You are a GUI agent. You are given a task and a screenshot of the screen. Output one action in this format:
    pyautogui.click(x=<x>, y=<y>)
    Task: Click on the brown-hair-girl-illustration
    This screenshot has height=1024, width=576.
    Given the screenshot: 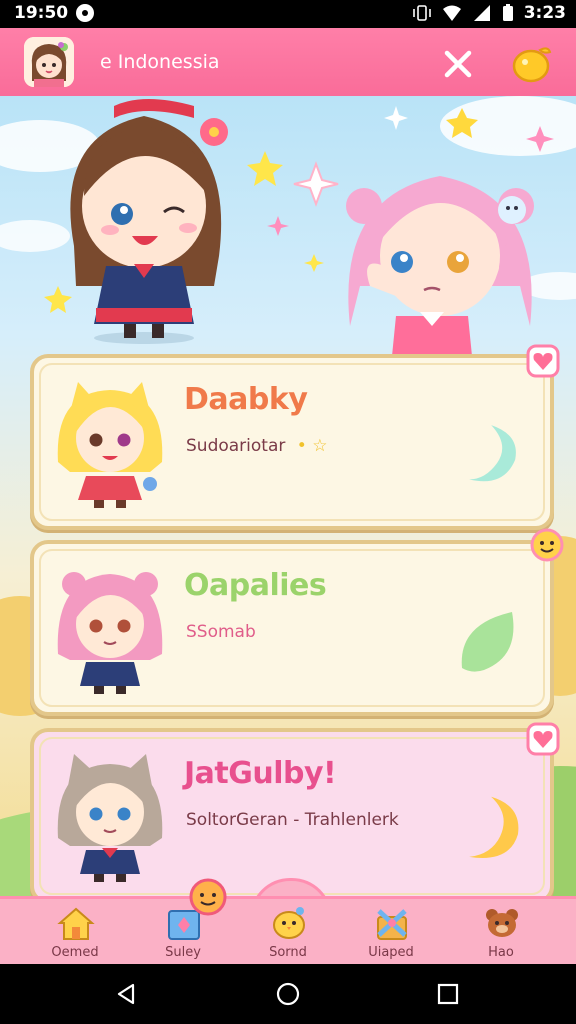 What is the action you would take?
    pyautogui.click(x=149, y=221)
    